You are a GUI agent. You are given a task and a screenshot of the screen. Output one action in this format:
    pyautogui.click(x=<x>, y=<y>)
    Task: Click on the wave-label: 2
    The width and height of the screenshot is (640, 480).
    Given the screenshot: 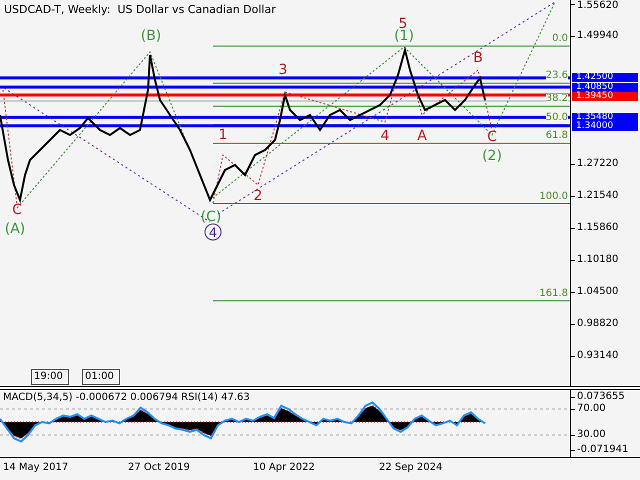 What is the action you would take?
    pyautogui.click(x=258, y=196)
    